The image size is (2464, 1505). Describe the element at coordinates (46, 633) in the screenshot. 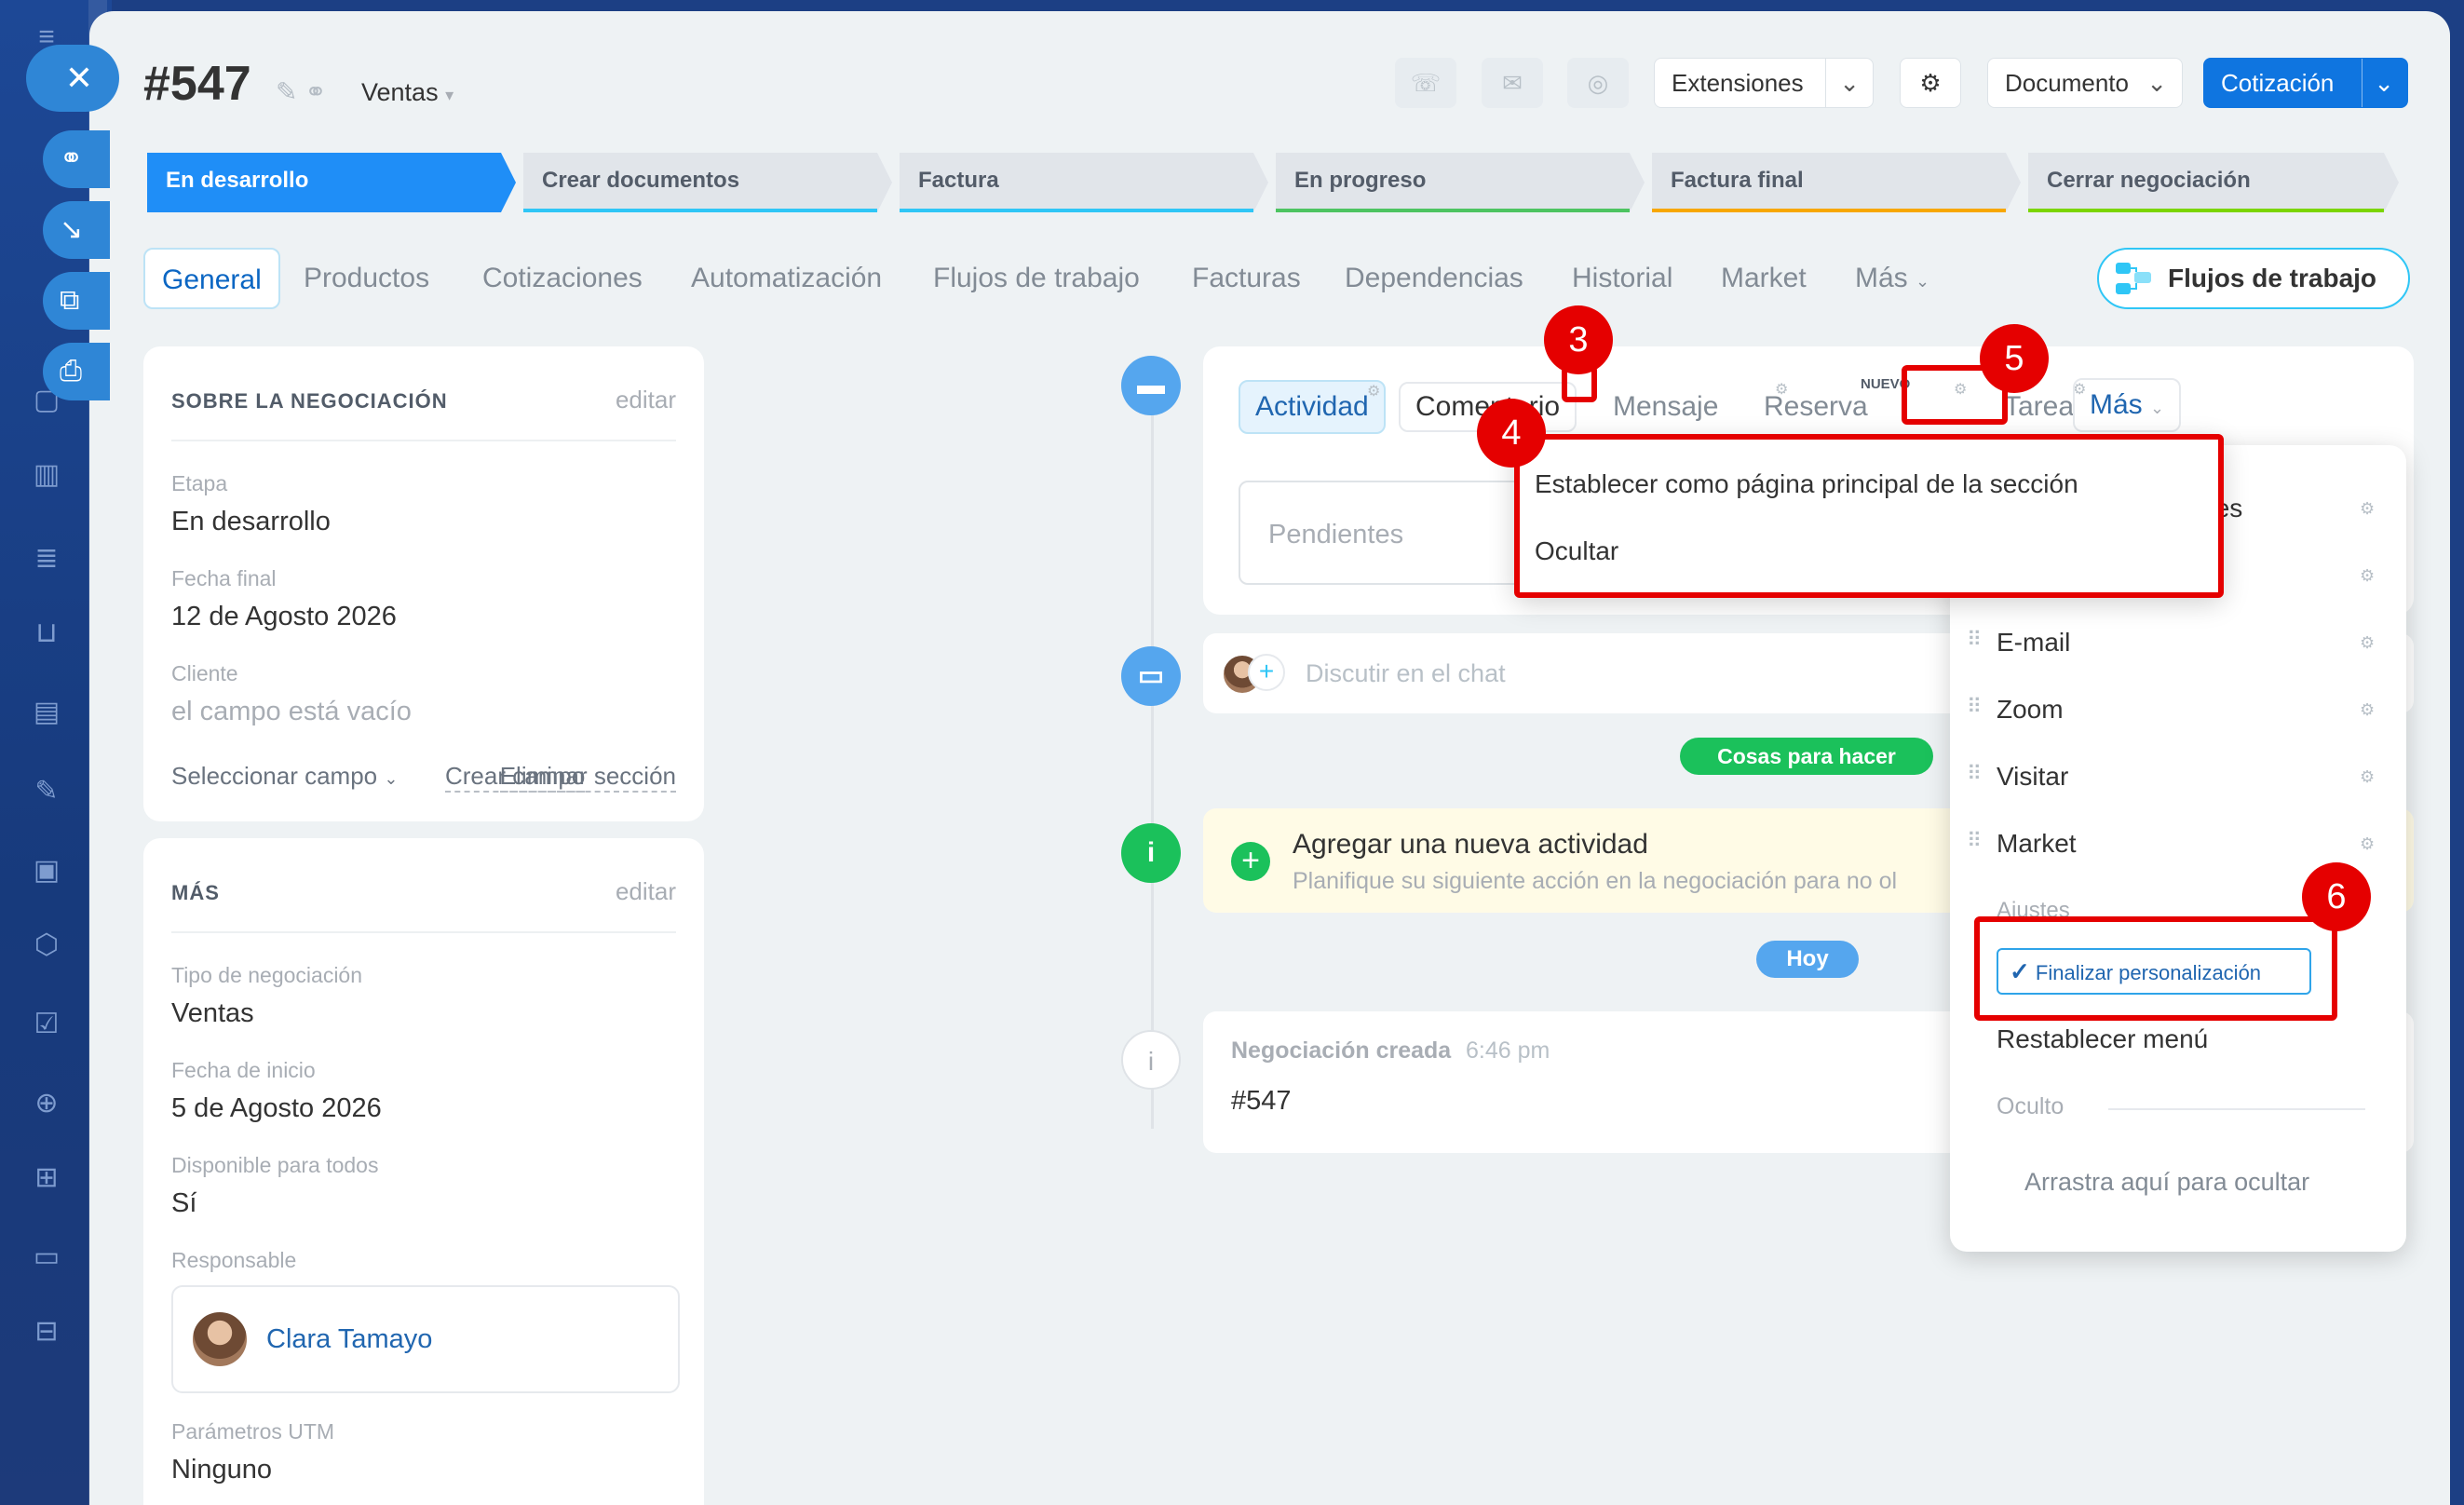

I see `shop-nav-icon: ⊔` at that location.